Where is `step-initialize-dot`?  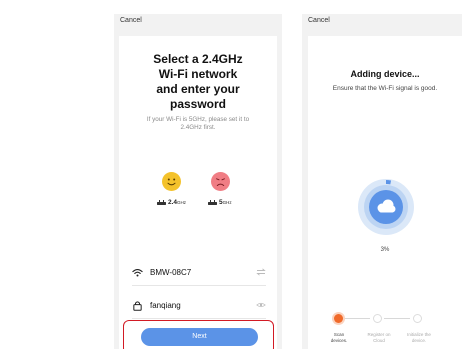
step-initialize-dot is located at coordinates (417, 318).